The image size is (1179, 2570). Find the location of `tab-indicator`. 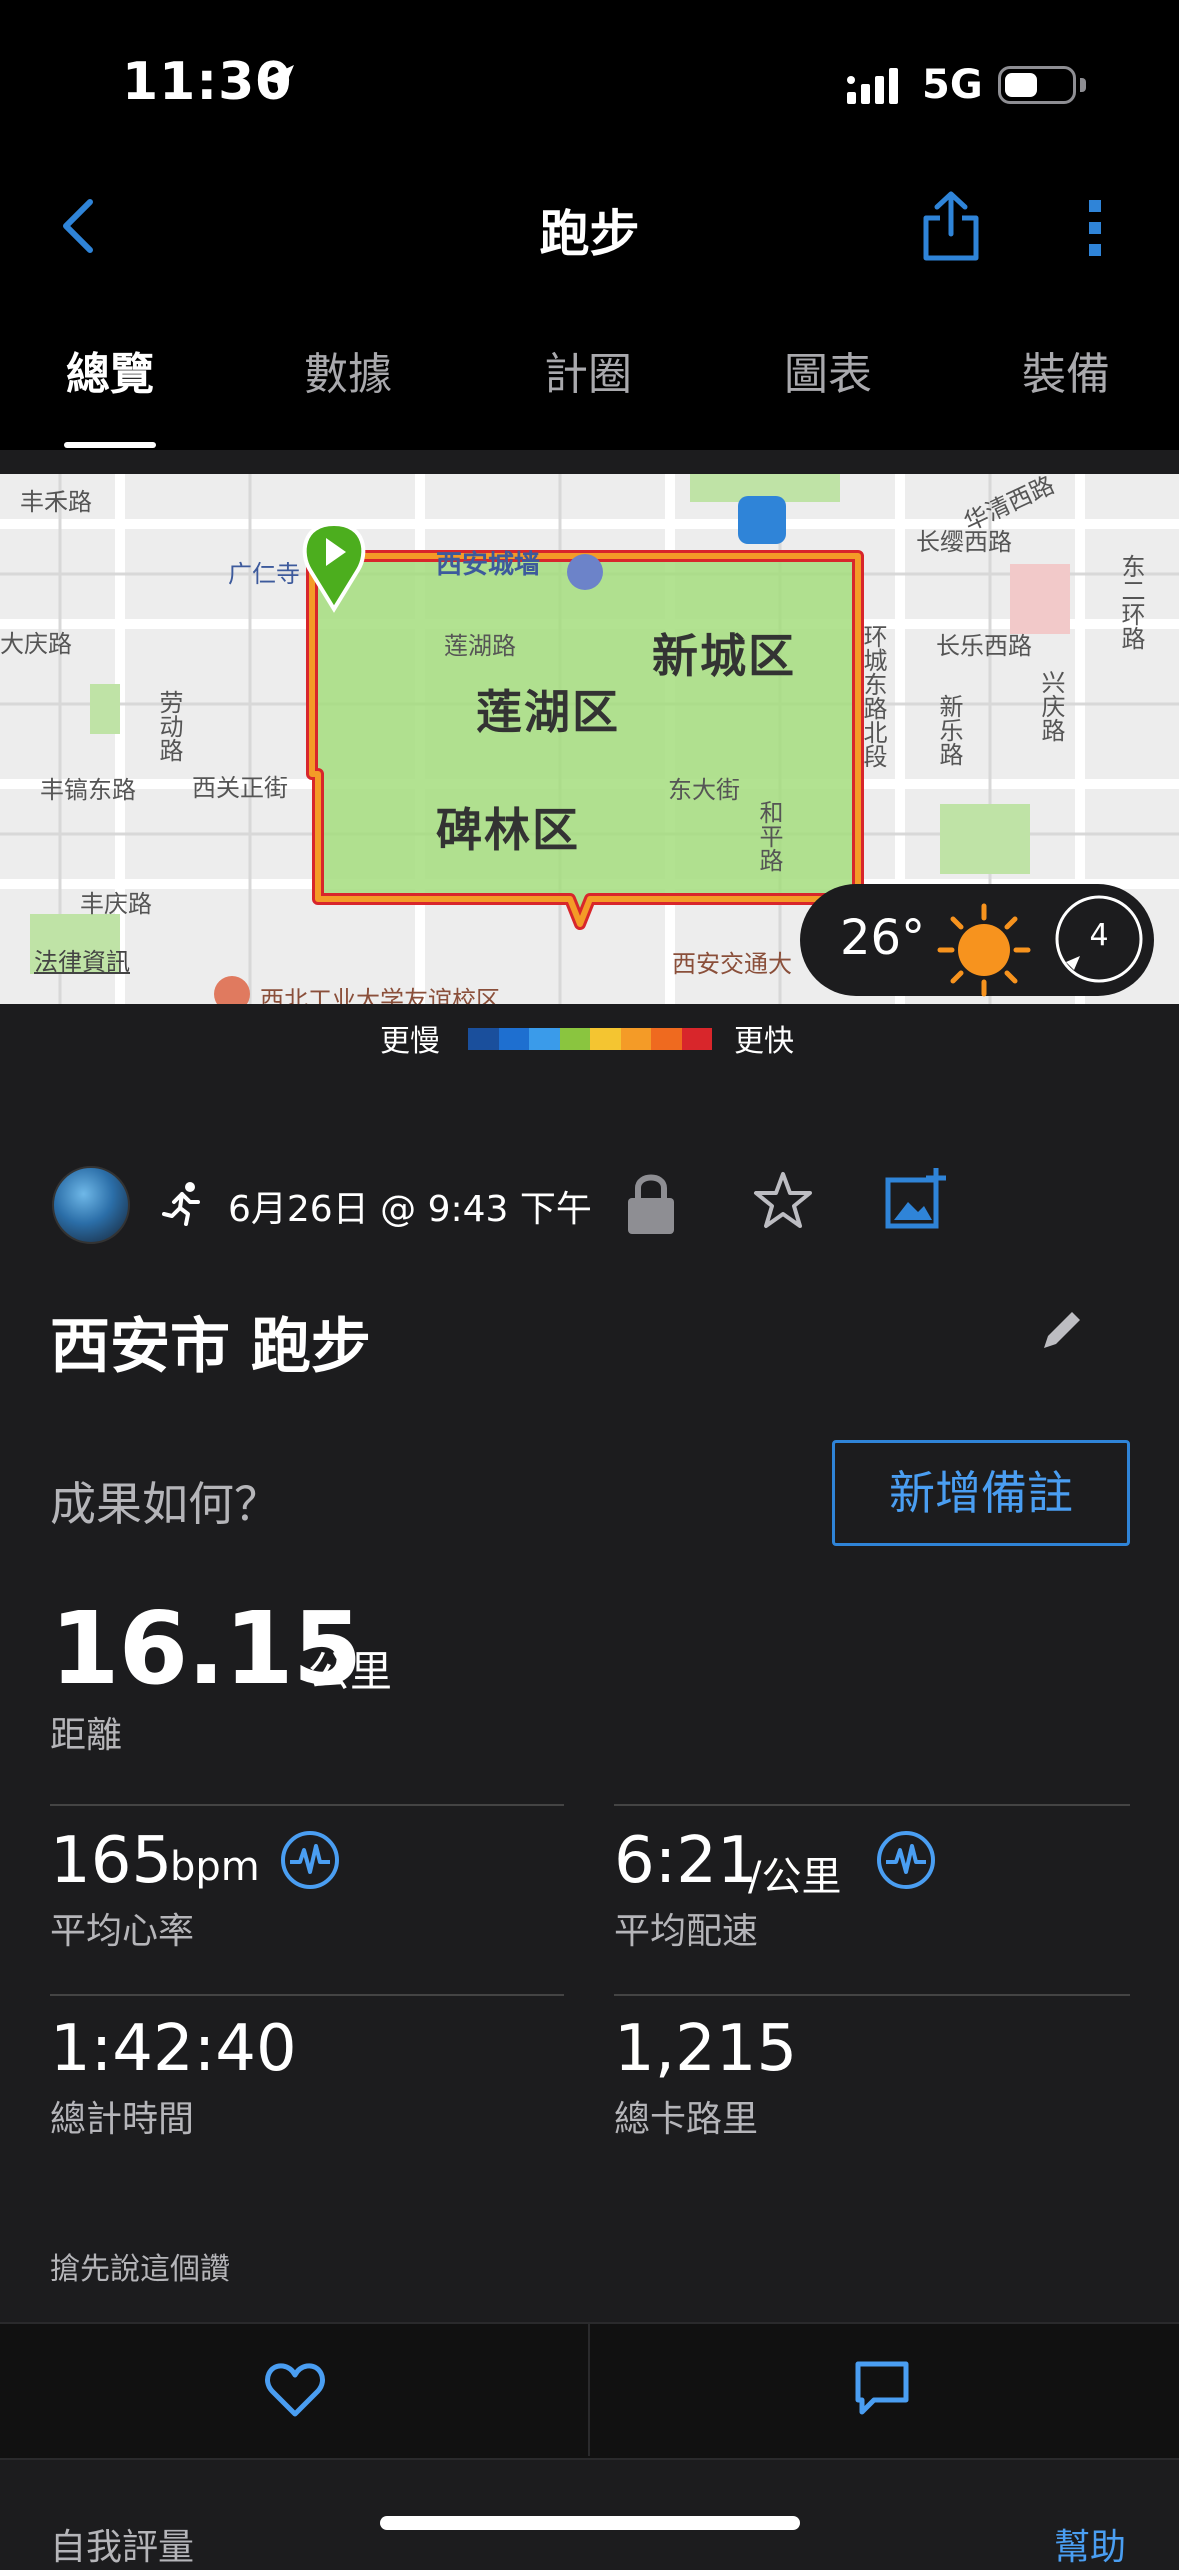

tab-indicator is located at coordinates (110, 445).